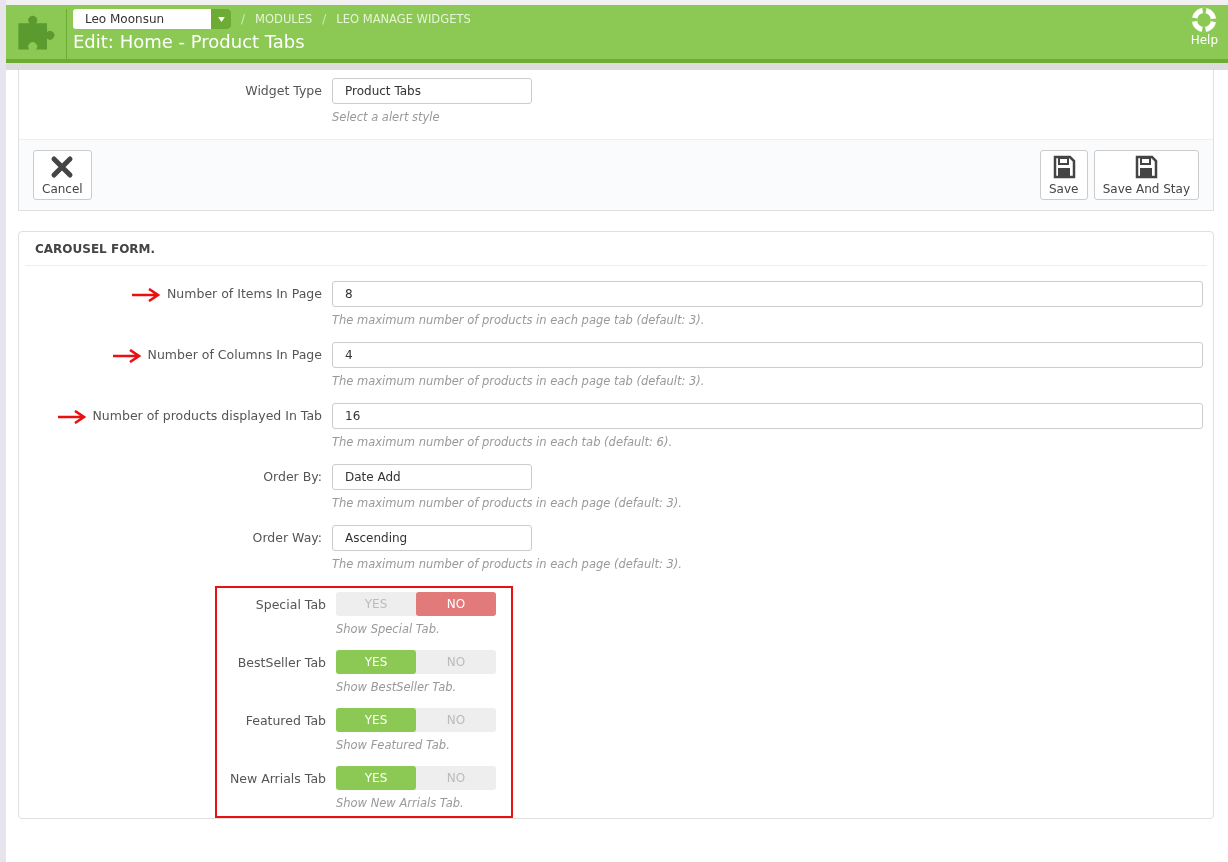 Image resolution: width=1228 pixels, height=862 pixels. I want to click on input-field: 16, so click(767, 416).